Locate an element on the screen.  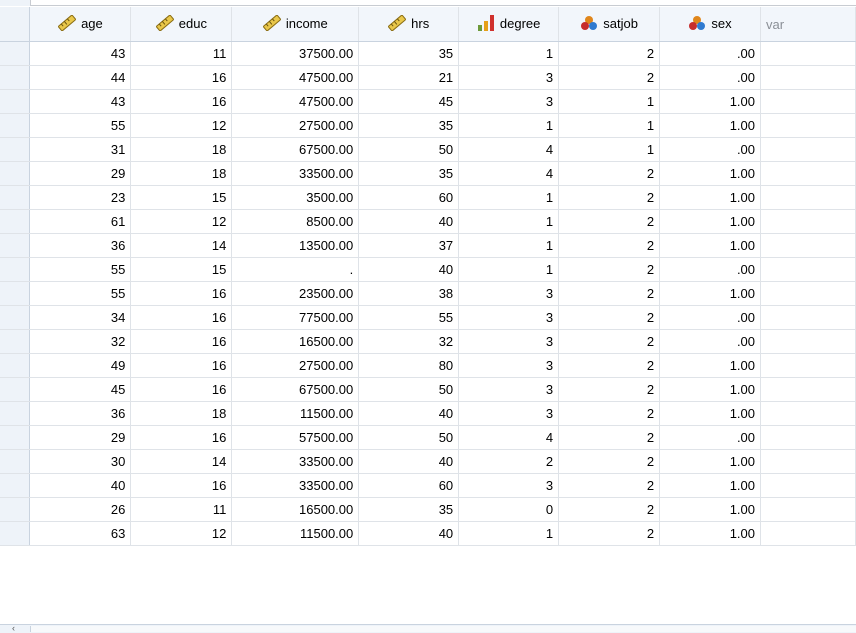
data-cell-educ: 15 is located at coordinates (181, 269).